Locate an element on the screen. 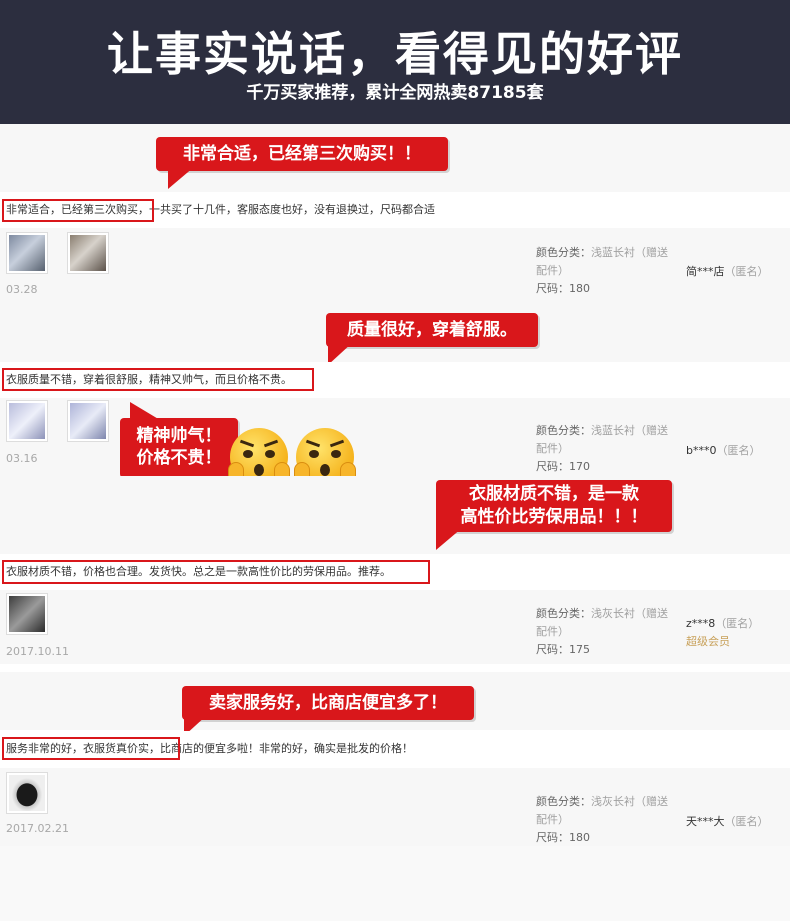 Image resolution: width=790 pixels, height=921 pixels. reviewer: 天***大（匿名） is located at coordinates (727, 822).